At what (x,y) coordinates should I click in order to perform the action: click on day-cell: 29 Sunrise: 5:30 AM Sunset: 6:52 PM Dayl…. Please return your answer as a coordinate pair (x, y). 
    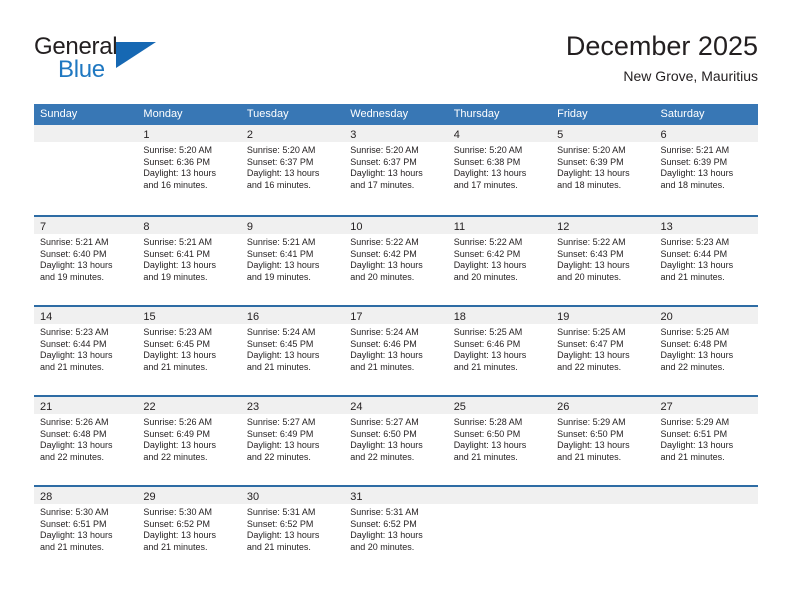
    Looking at the image, I should click on (189, 531).